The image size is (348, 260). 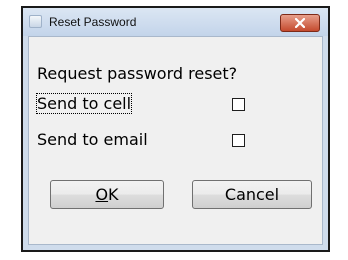 I want to click on cancel-button: Cancel, so click(x=252, y=194).